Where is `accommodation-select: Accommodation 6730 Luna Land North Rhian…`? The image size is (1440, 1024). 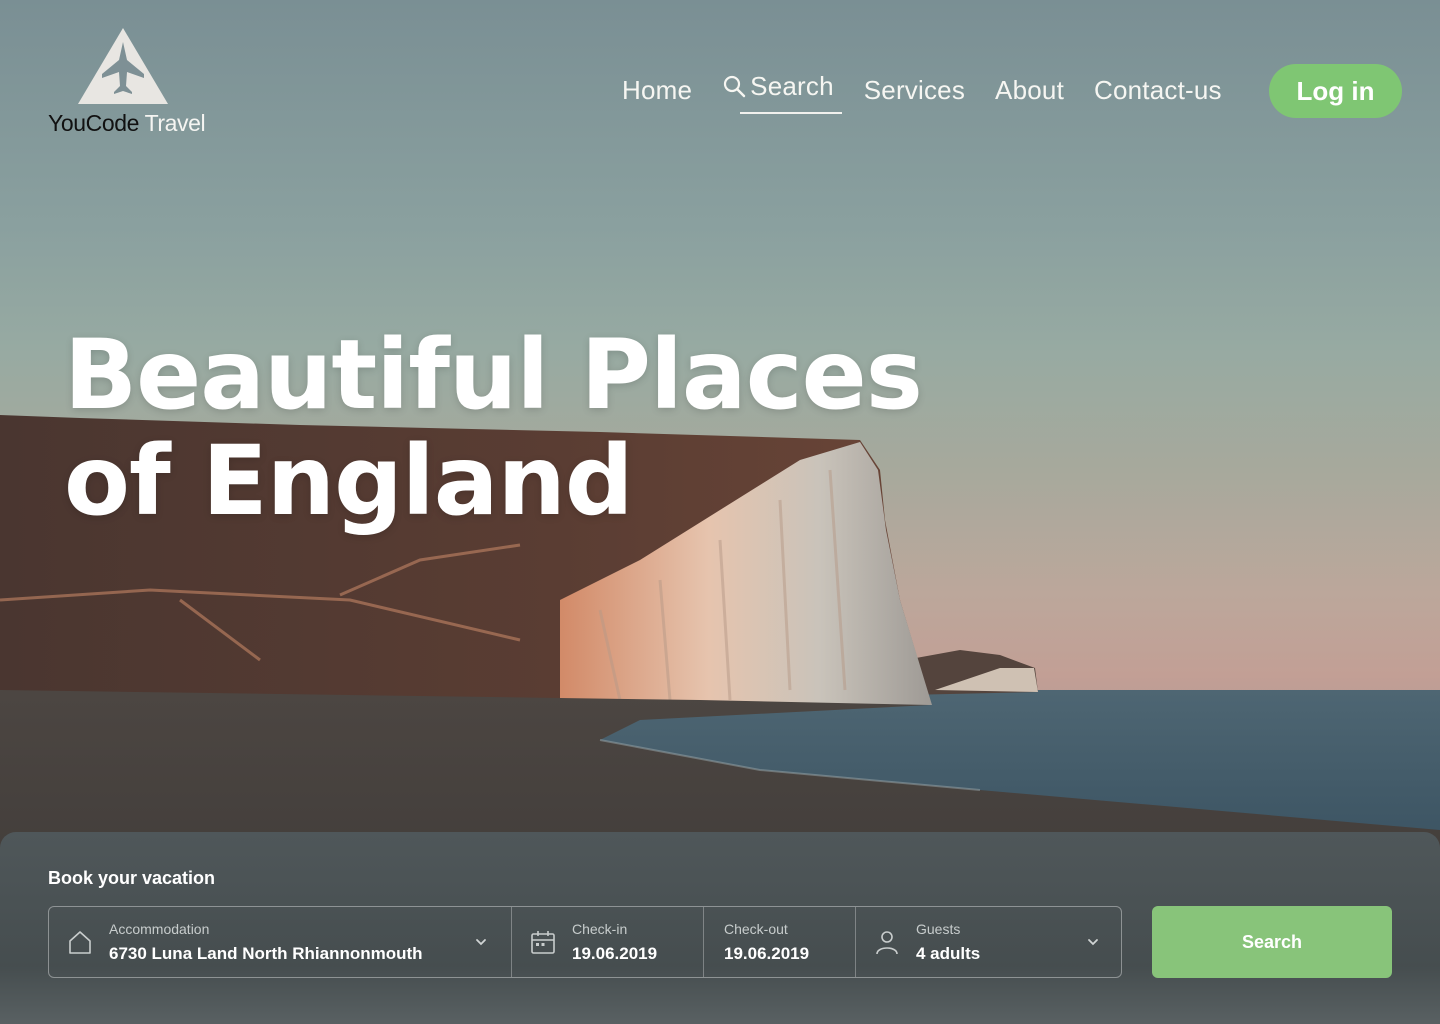 accommodation-select: Accommodation 6730 Luna Land North Rhian… is located at coordinates (280, 942).